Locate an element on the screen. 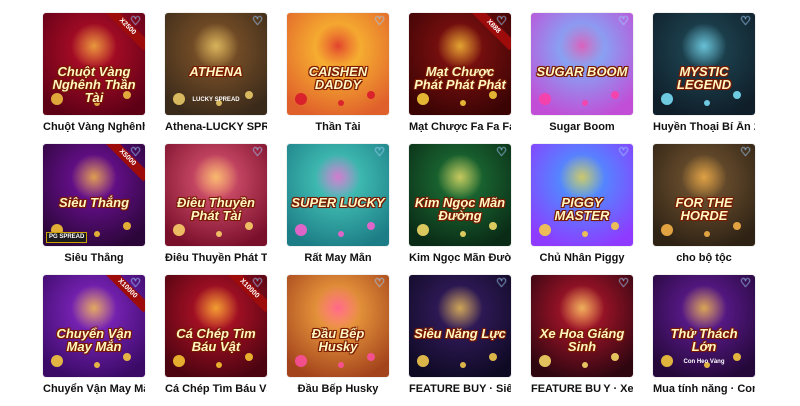 This screenshot has width=800, height=406. game-thumbnail: ATHENA LUCKY SPREAD ♡ is located at coordinates (216, 64).